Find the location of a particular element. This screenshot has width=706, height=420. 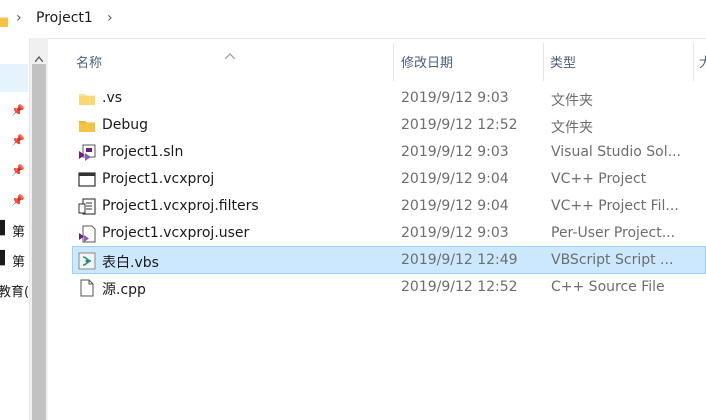

column-header-name: 名称 is located at coordinates (89, 61).